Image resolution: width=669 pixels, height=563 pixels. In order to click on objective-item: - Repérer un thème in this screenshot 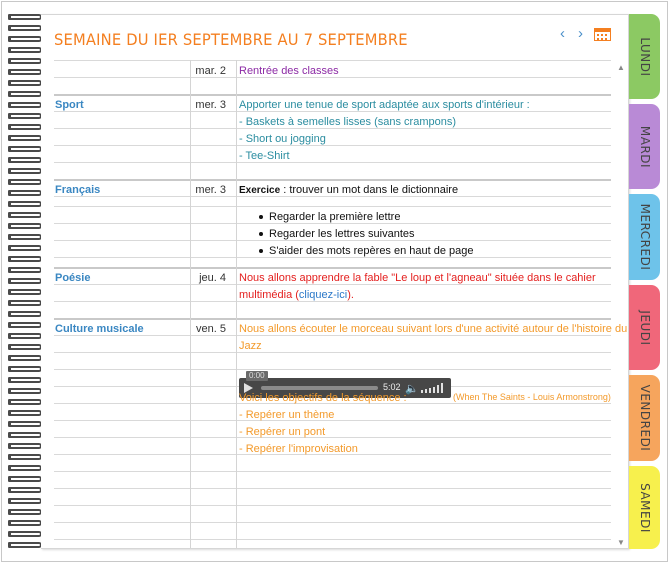, I will do `click(287, 415)`.